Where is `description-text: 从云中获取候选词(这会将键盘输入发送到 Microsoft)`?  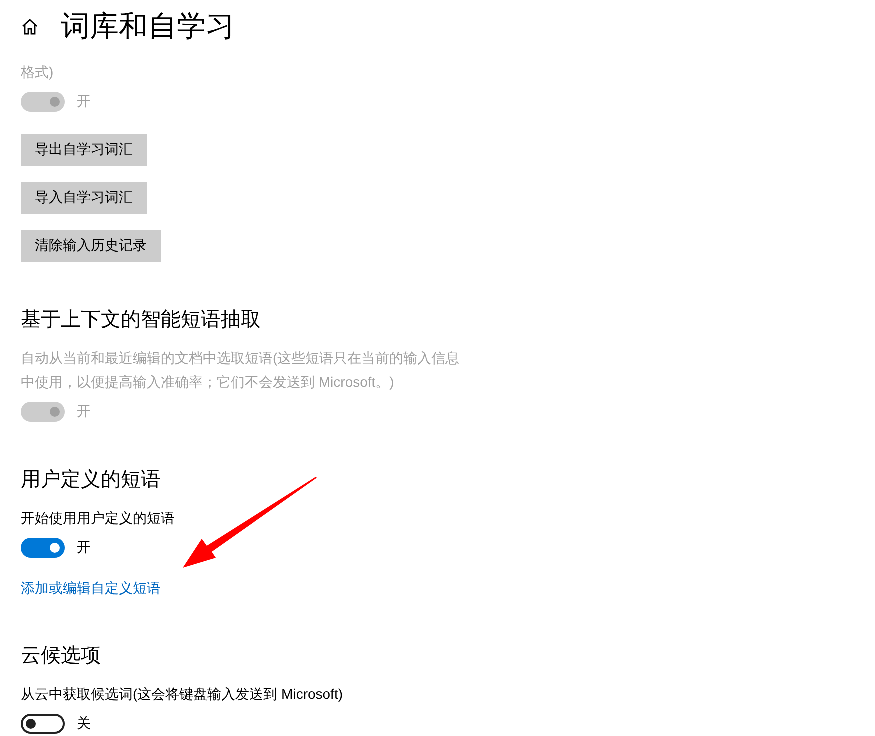
description-text: 从云中获取候选词(这会将键盘输入发送到 Microsoft) is located at coordinates (182, 694).